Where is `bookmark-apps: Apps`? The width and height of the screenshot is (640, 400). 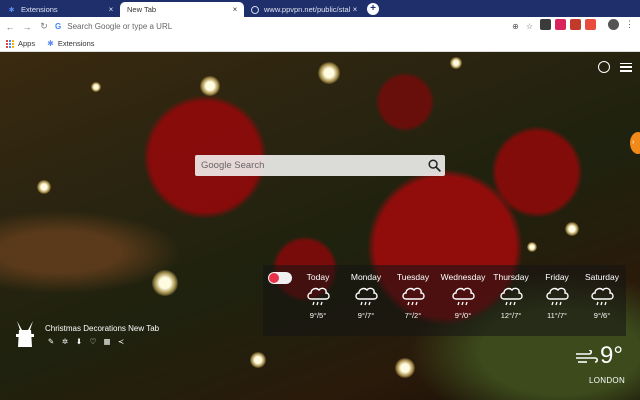
bookmark-apps: Apps is located at coordinates (20, 43).